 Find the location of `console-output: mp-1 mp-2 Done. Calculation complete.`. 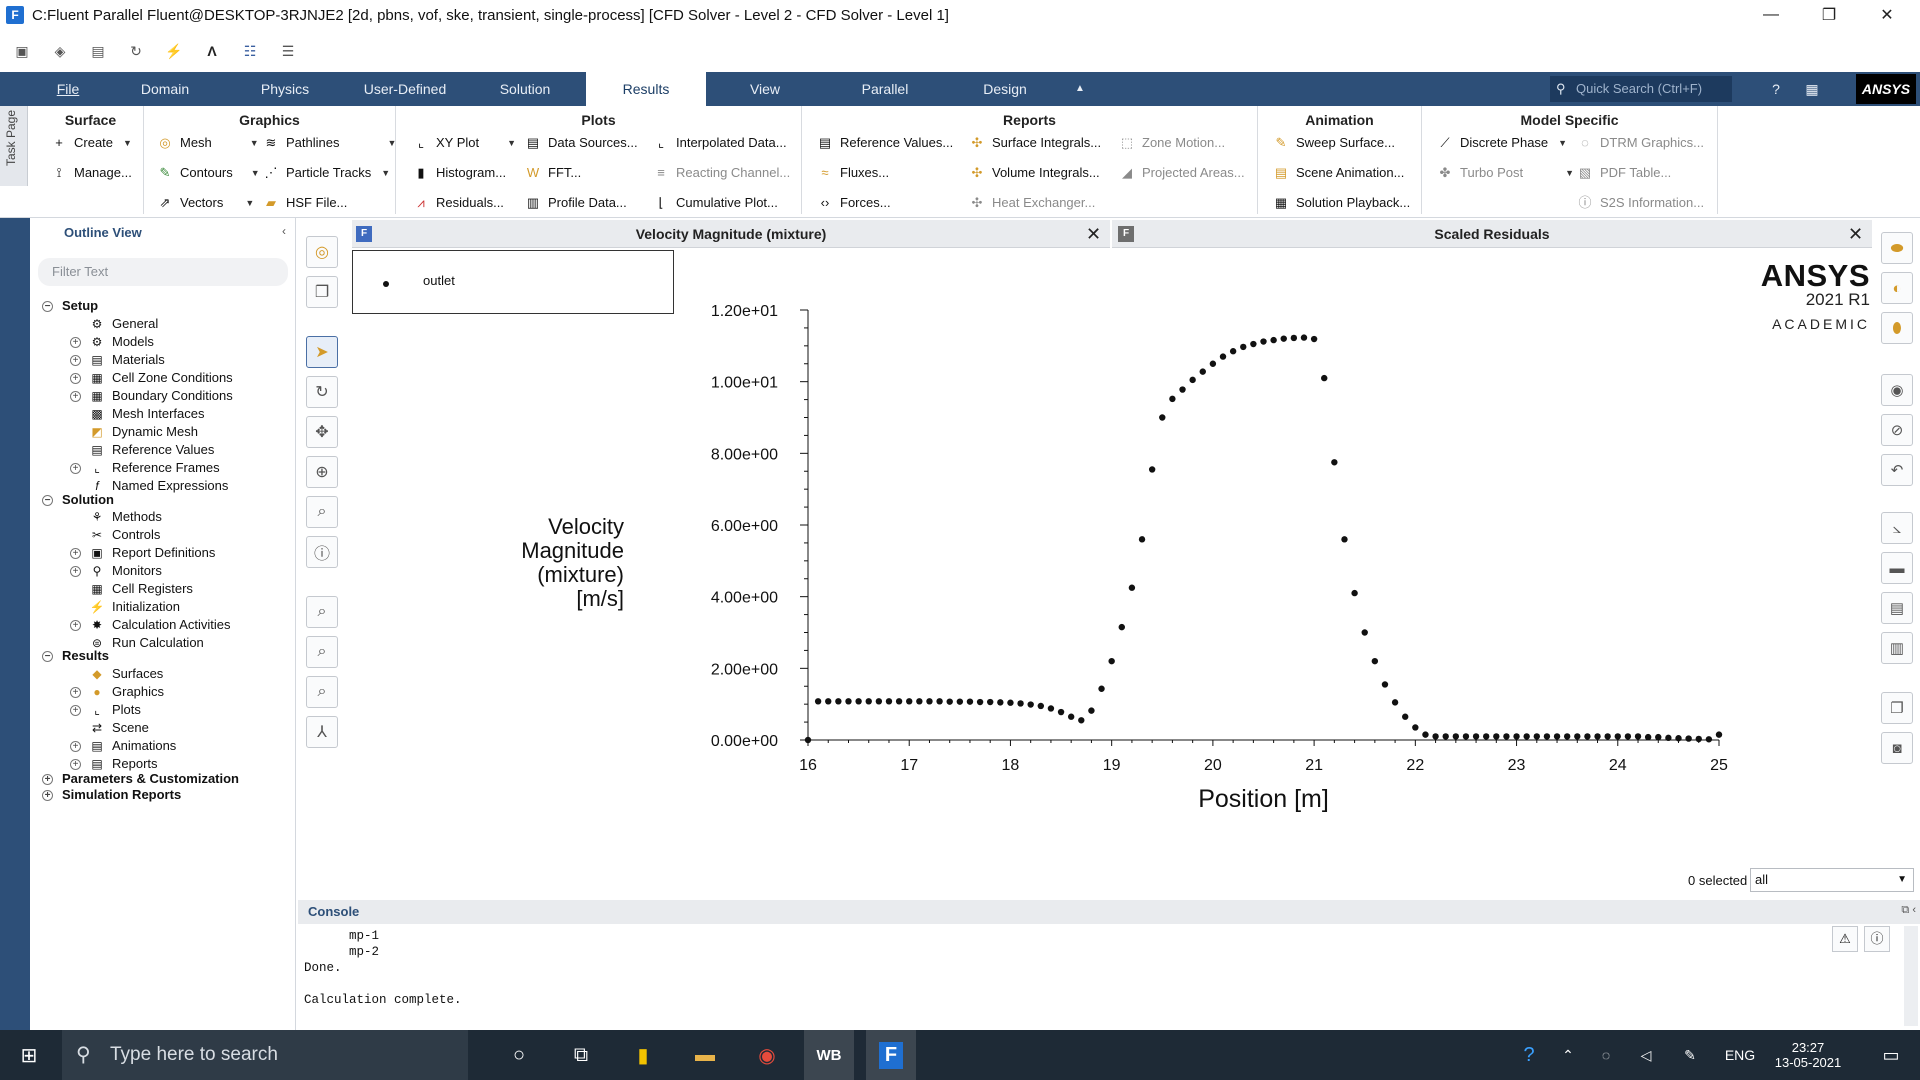

console-output: mp-1 mp-2 Done. Calculation complete. is located at coordinates (1054, 968).